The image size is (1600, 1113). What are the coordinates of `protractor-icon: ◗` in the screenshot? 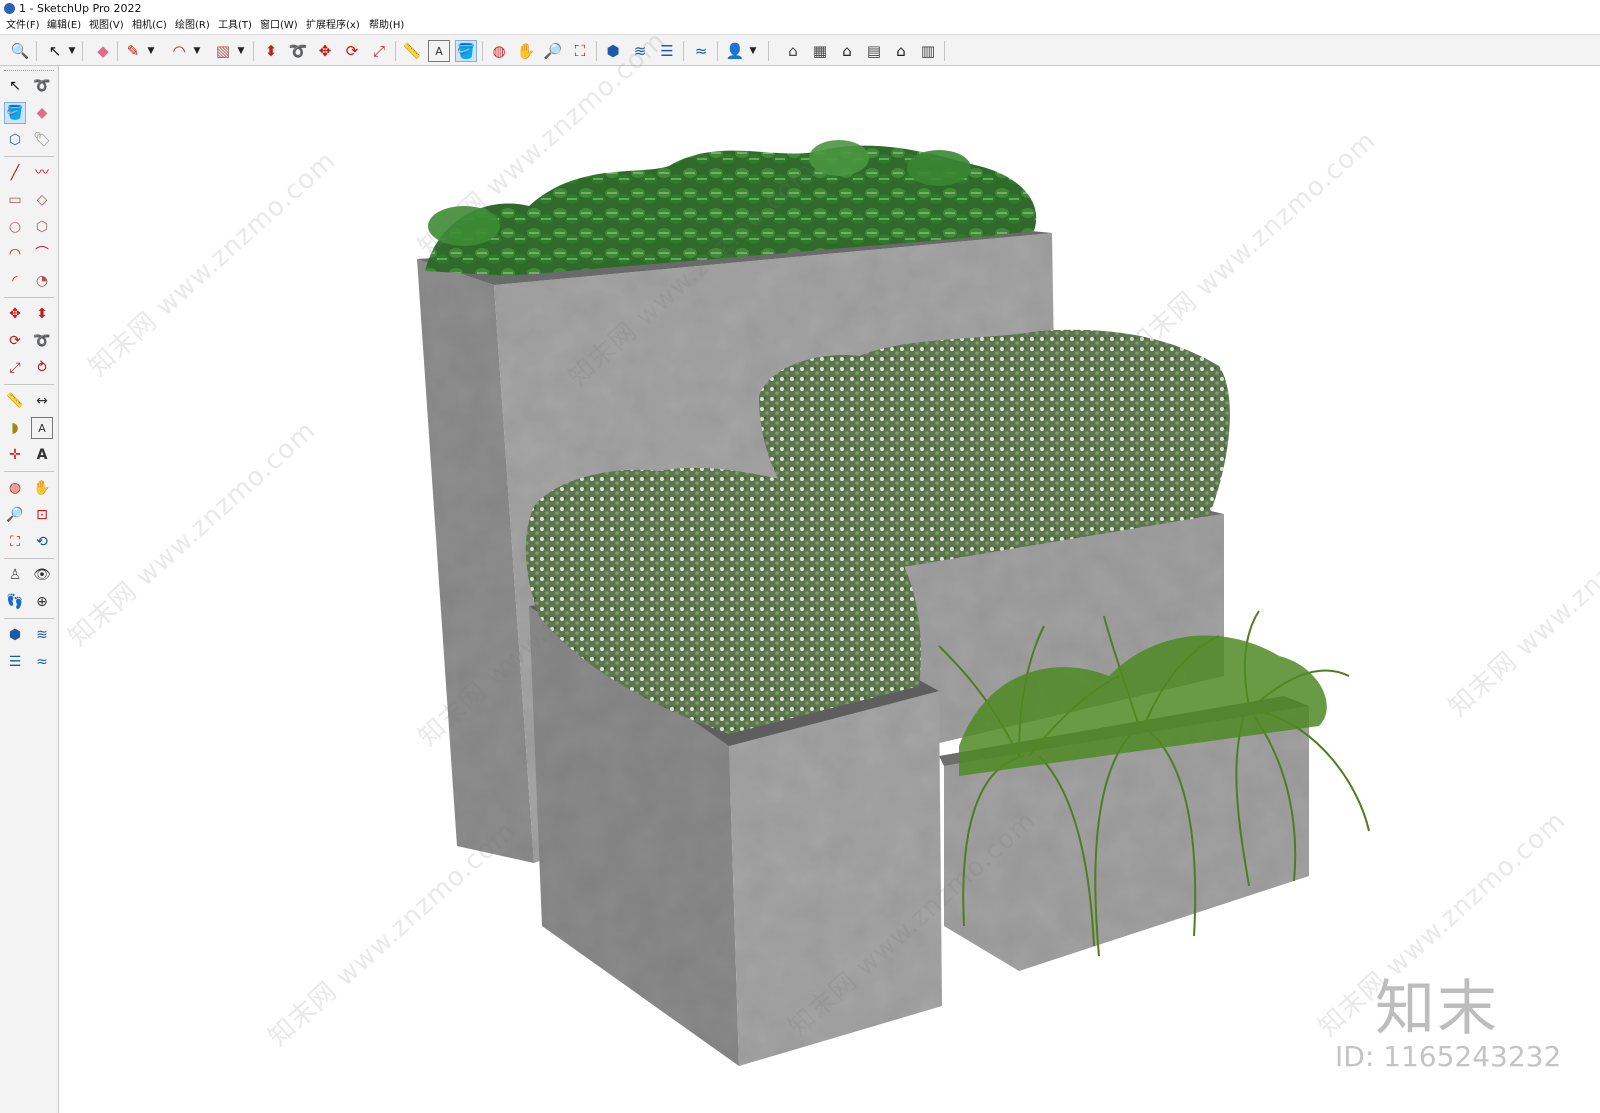 It's located at (15, 428).